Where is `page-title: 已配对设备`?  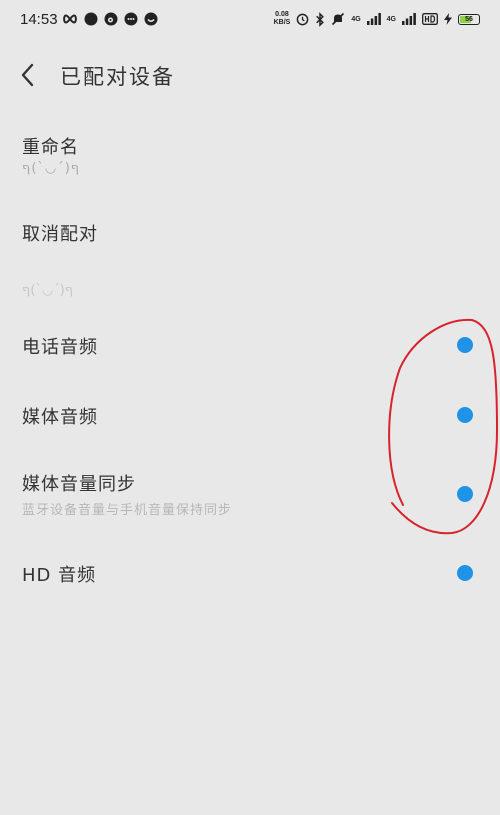
page-title: 已配对设备 is located at coordinates (117, 77).